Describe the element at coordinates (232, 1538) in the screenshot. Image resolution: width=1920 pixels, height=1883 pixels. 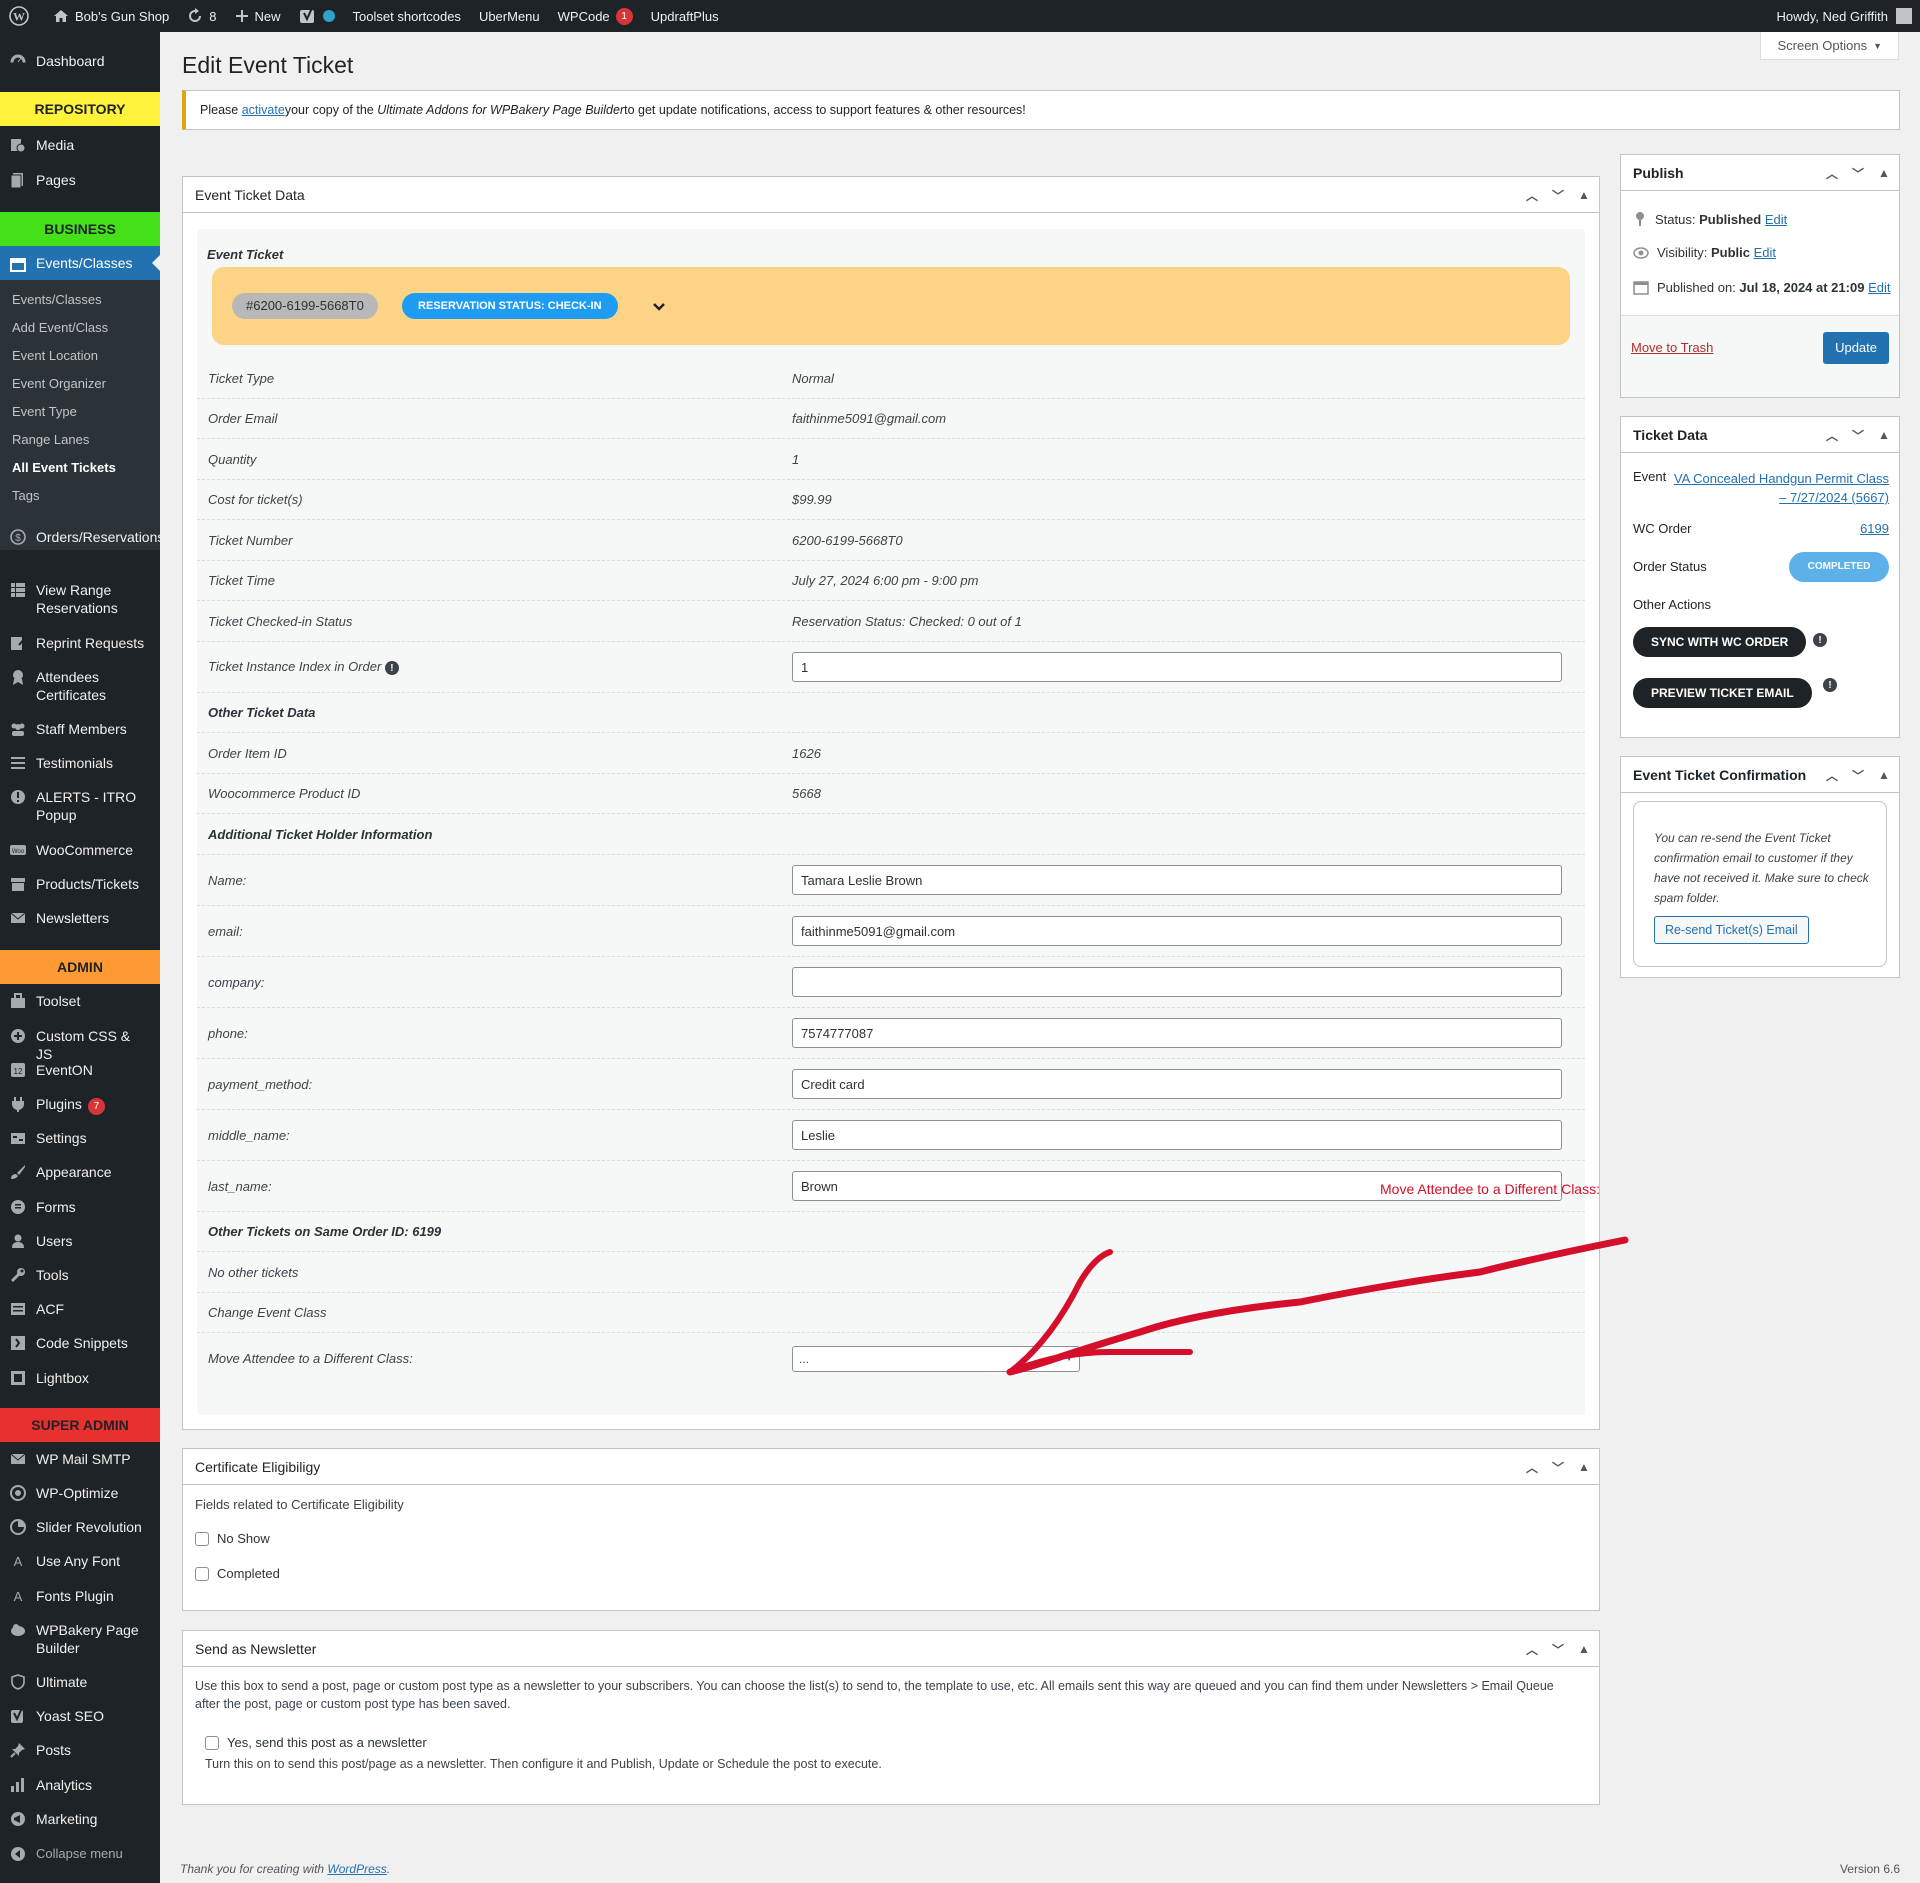
I see `no-show-option: No Show` at that location.